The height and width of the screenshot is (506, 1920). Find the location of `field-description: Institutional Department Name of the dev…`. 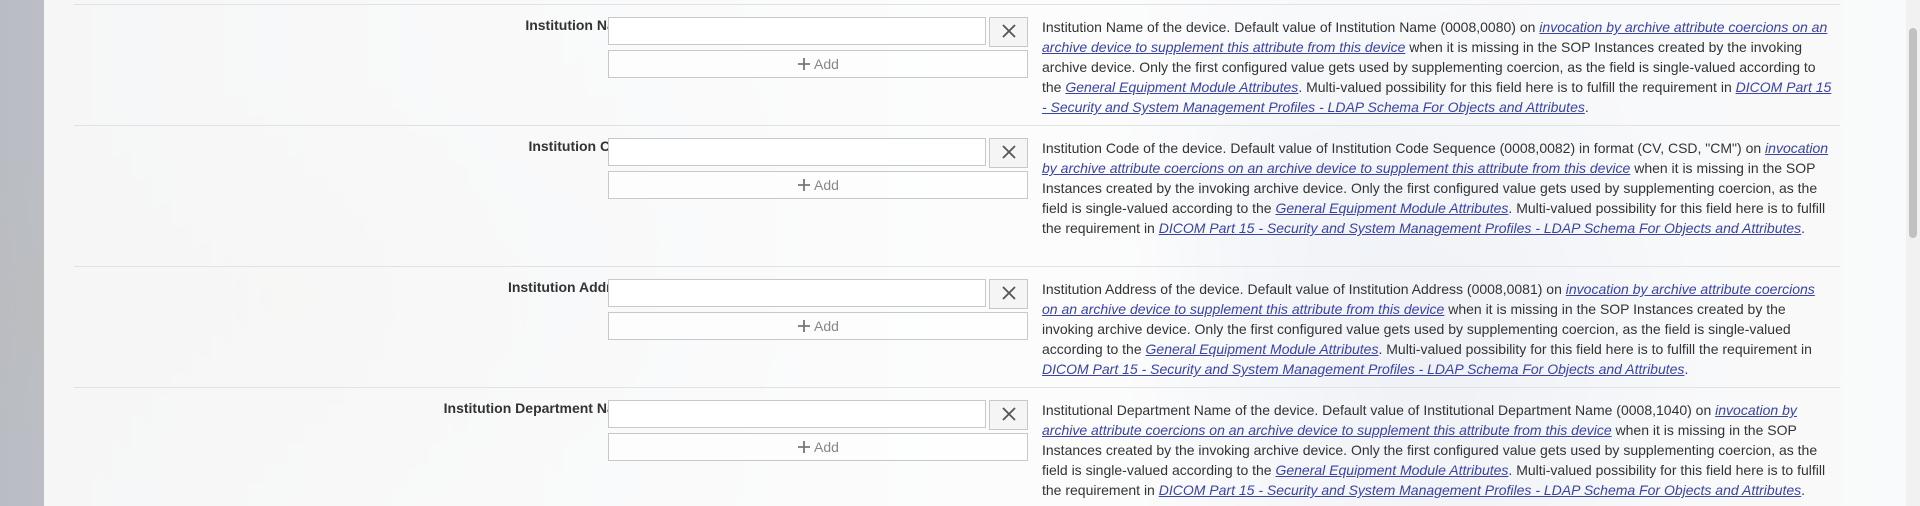

field-description: Institutional Department Name of the dev… is located at coordinates (1437, 450).